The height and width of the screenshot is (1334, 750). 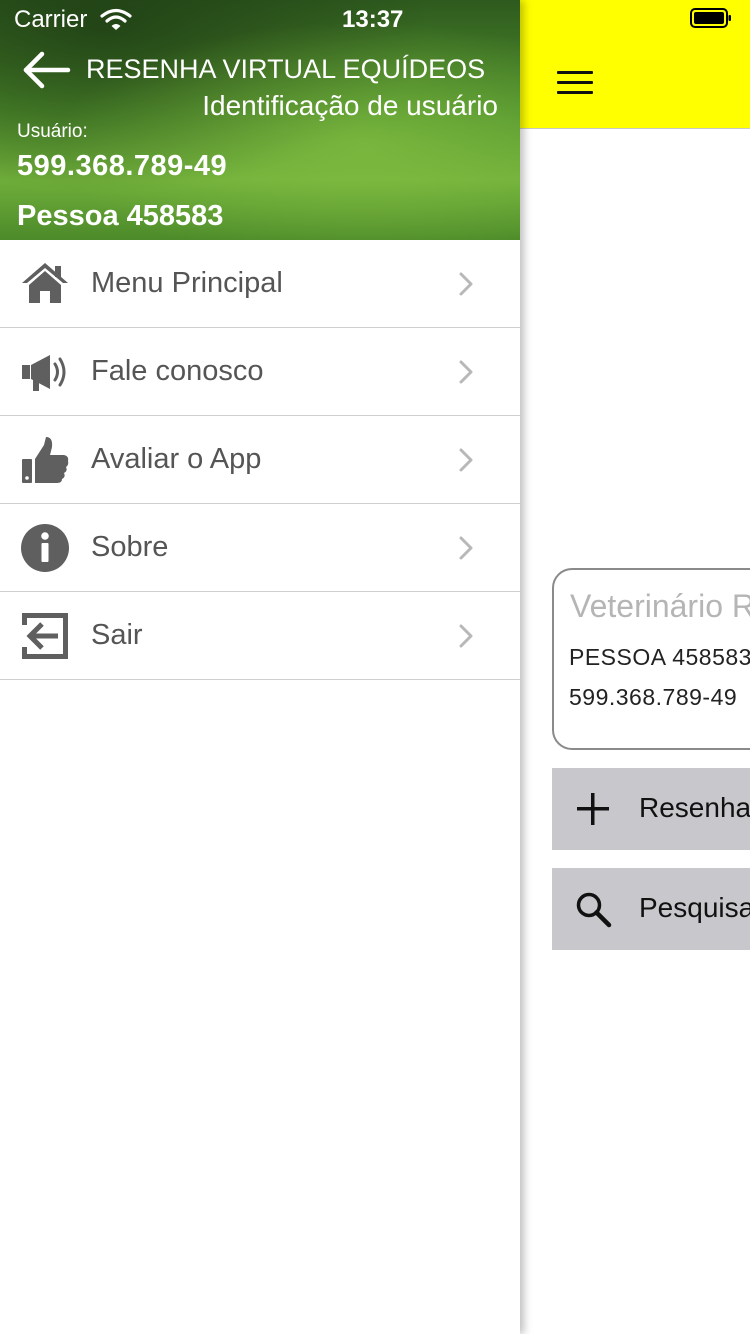 I want to click on wifi-icon, so click(x=116, y=19).